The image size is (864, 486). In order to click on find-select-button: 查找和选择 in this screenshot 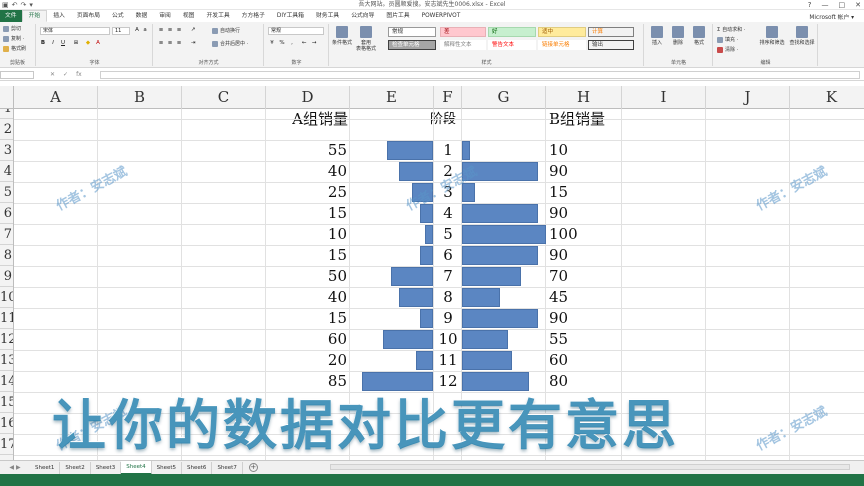, I will do `click(802, 36)`.